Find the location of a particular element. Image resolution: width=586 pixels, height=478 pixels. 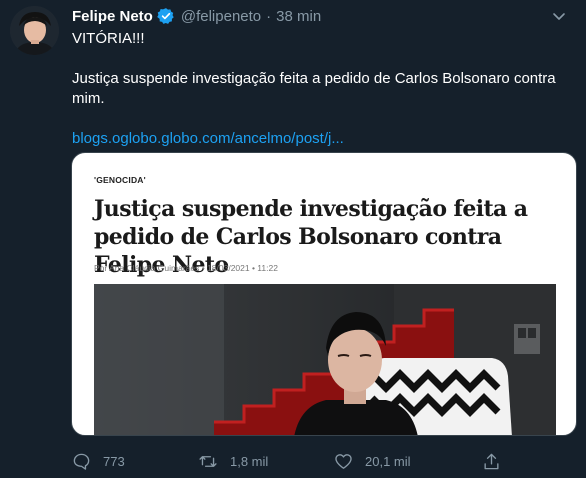

author-handle: @felipeneto is located at coordinates (221, 16).